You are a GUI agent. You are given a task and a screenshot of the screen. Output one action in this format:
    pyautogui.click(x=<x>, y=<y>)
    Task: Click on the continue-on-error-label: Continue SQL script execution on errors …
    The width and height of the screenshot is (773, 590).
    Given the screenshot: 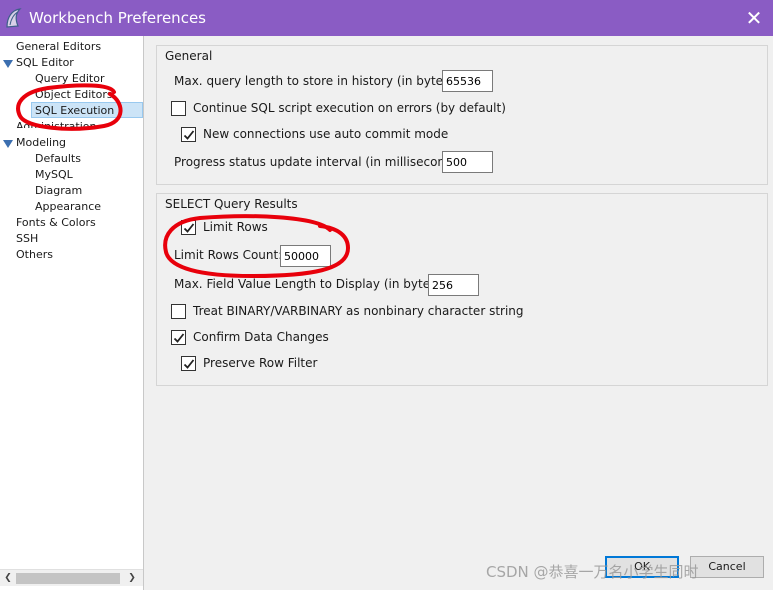 What is the action you would take?
    pyautogui.click(x=349, y=108)
    